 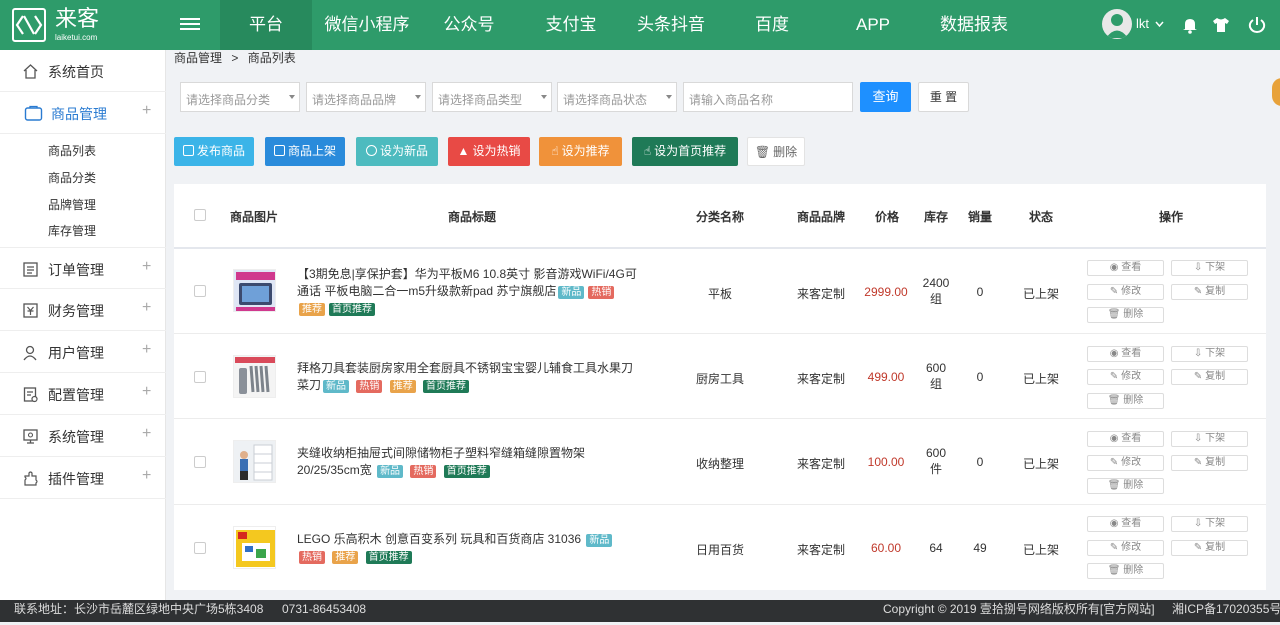 I want to click on plus-square-icon, so click(x=188, y=150).